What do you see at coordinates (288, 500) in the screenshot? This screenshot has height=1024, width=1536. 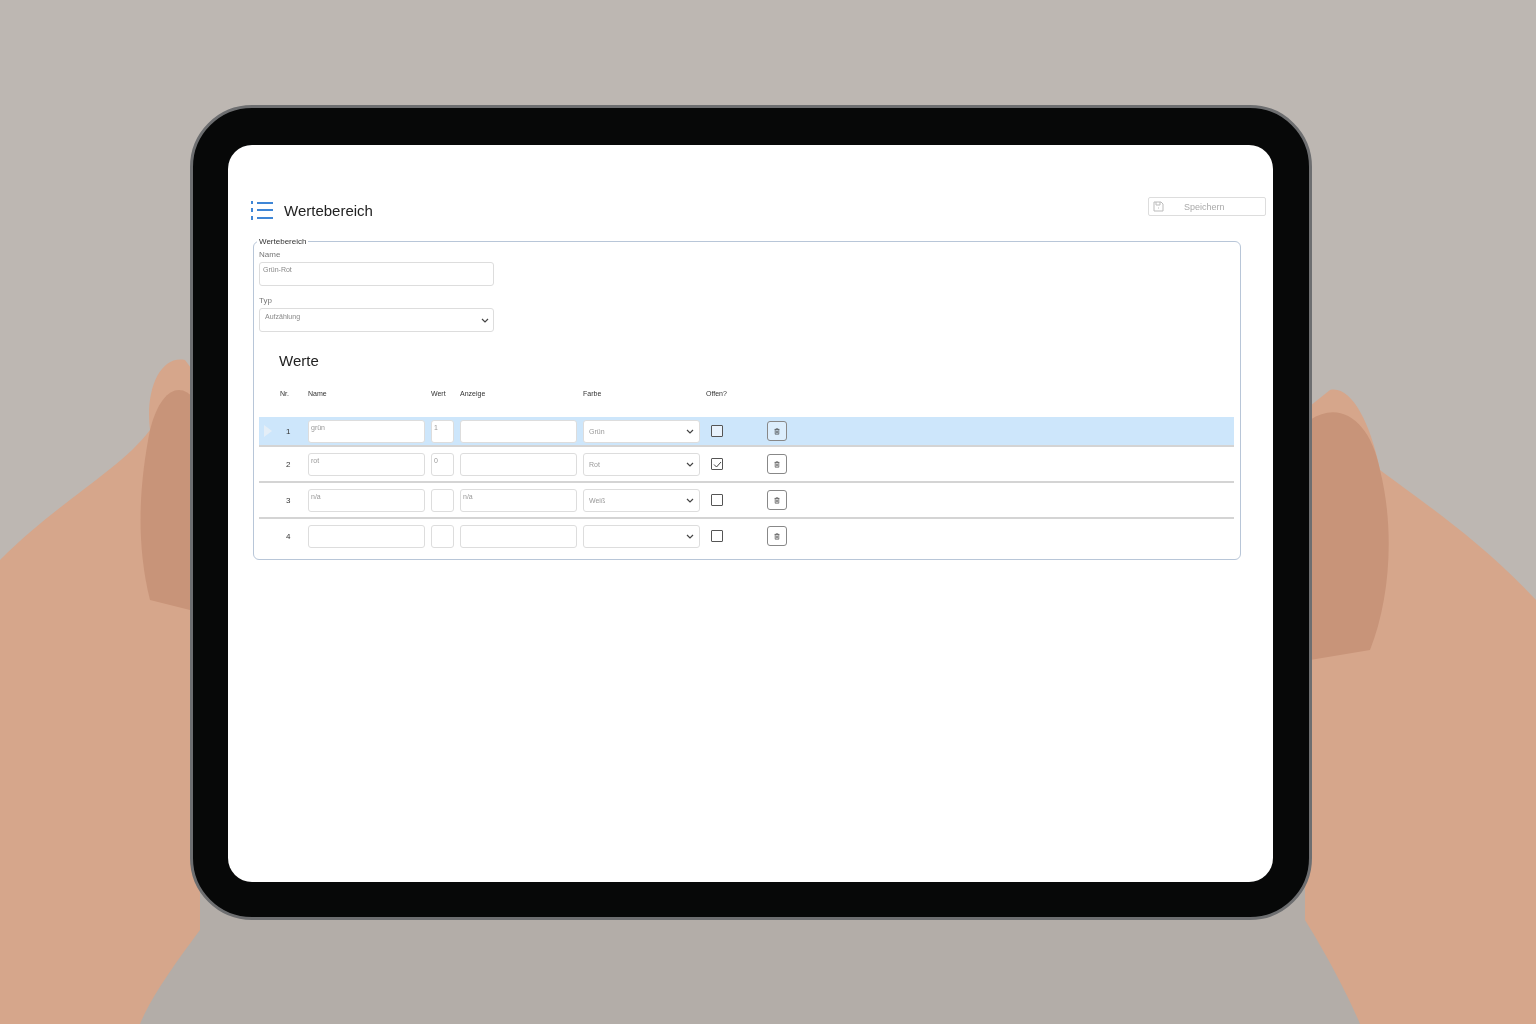 I see `row-number: 3` at bounding box center [288, 500].